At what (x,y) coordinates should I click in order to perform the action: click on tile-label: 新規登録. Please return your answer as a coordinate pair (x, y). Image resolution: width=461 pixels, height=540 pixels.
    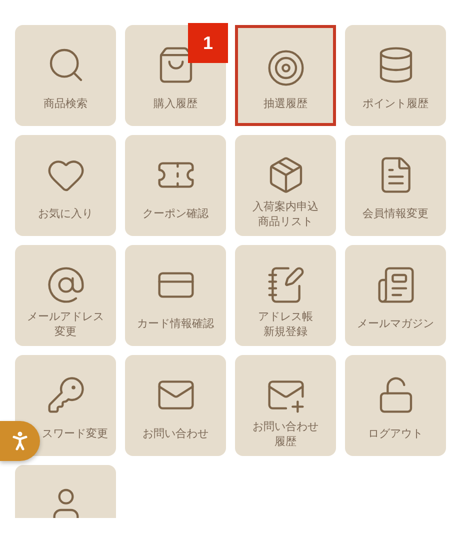
    Looking at the image, I should click on (286, 332).